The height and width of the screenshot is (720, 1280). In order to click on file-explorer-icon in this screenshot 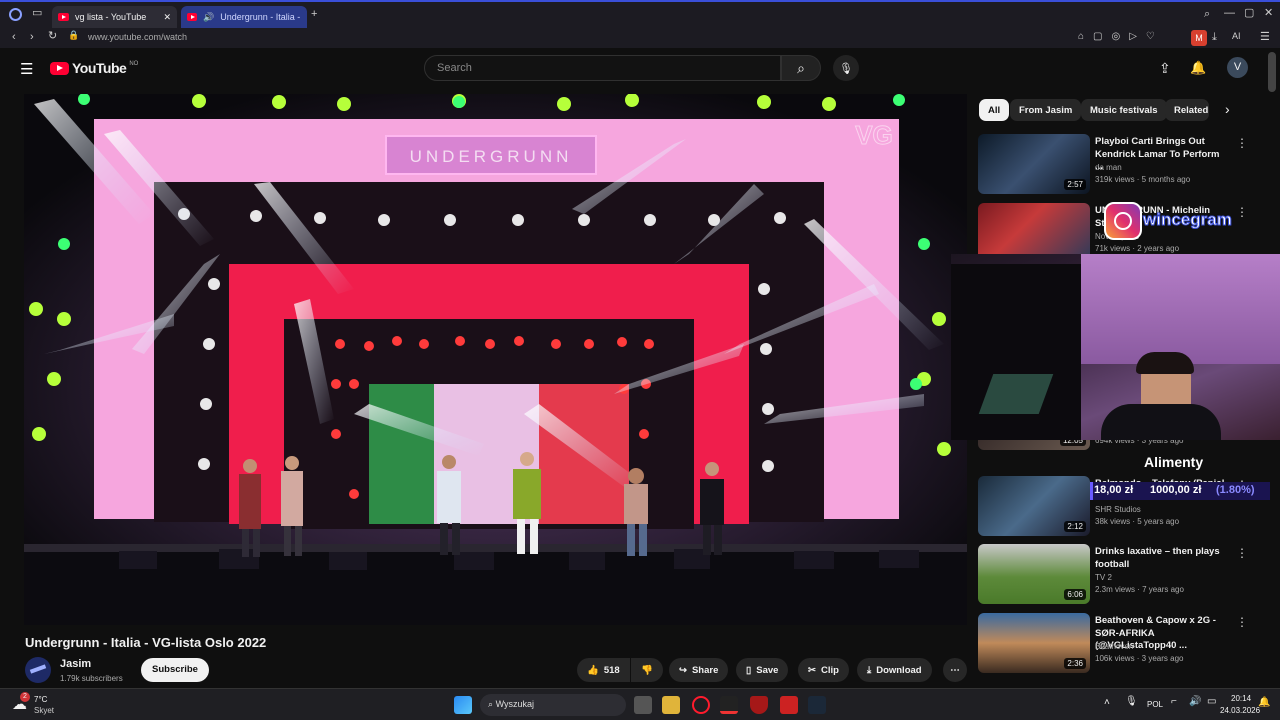, I will do `click(671, 705)`.